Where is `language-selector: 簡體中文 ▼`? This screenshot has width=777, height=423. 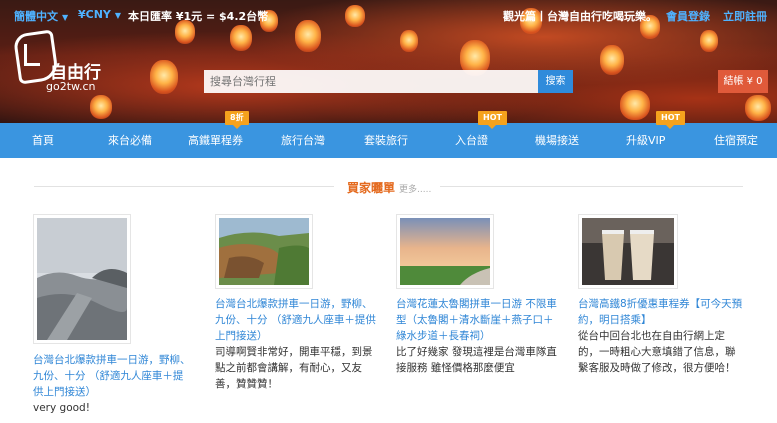 language-selector: 簡體中文 ▼ is located at coordinates (41, 16).